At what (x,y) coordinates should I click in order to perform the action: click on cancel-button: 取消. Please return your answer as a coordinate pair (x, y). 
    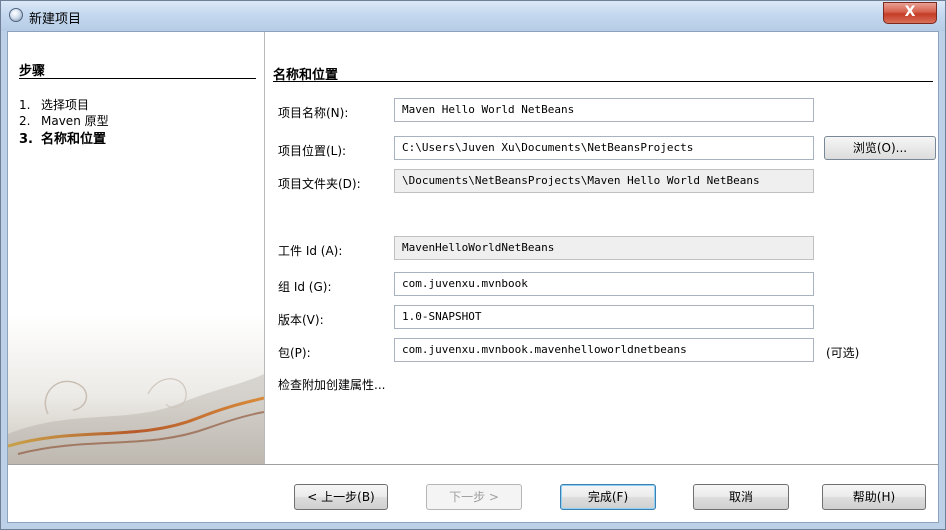
    Looking at the image, I should click on (741, 497).